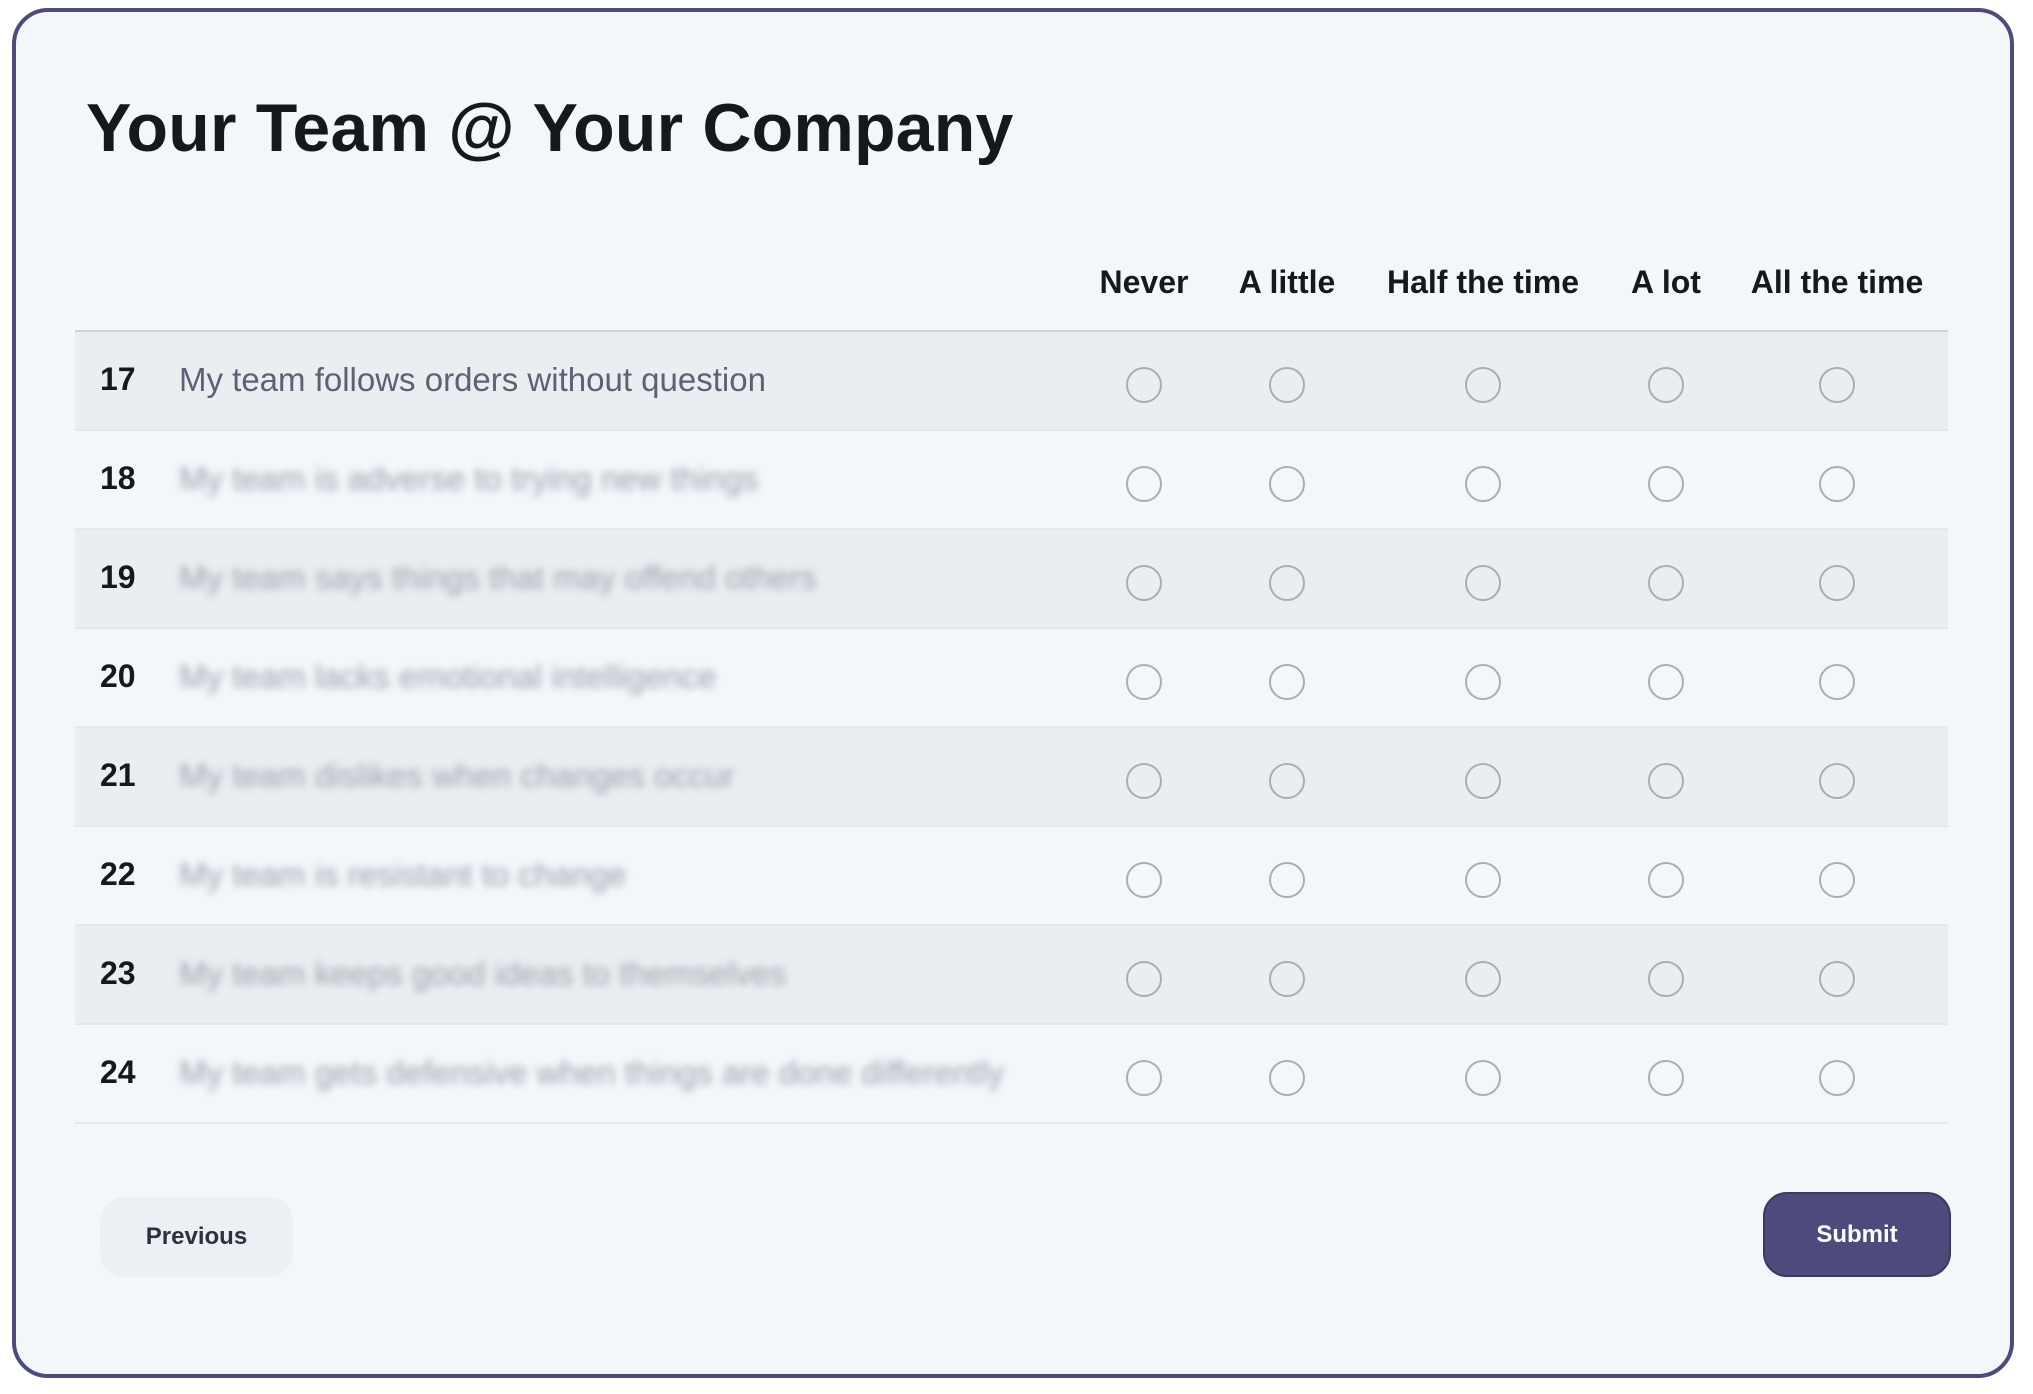  Describe the element at coordinates (483, 973) in the screenshot. I see `question-text: My team keeps good ideas to themselves` at that location.